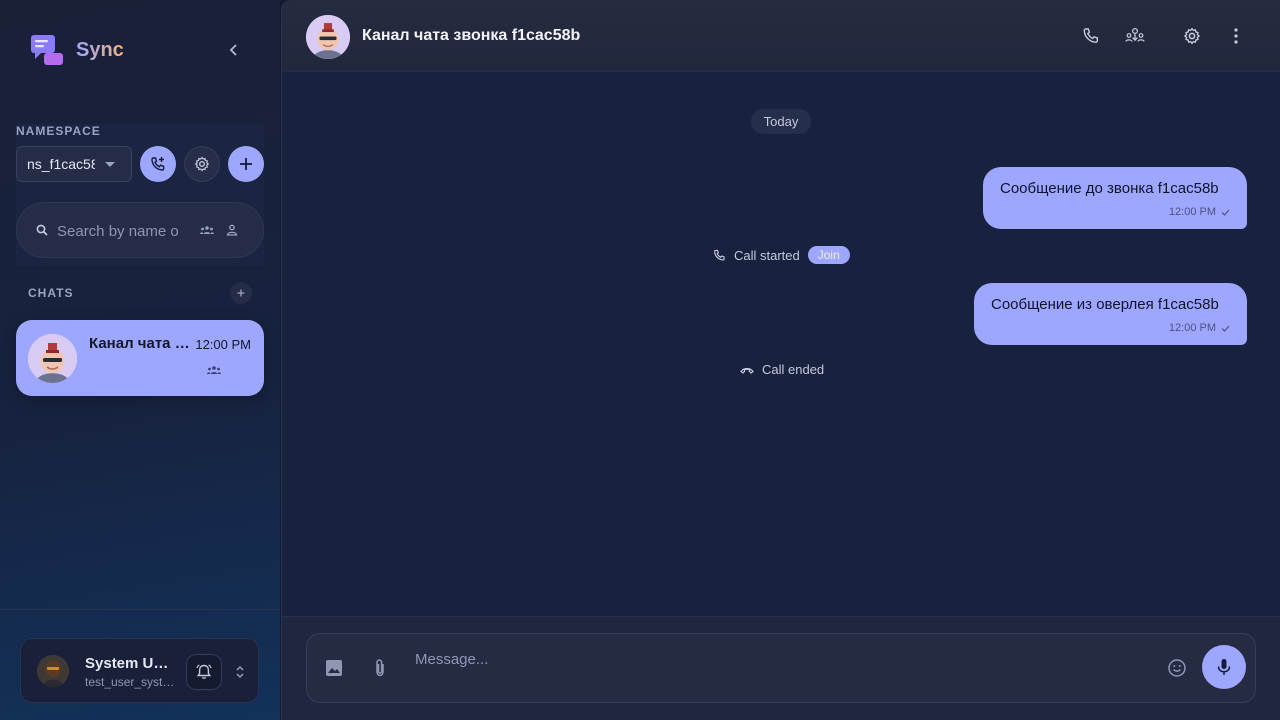 Image resolution: width=1280 pixels, height=720 pixels. I want to click on namespace-select: ns_f1cac58b, so click(74, 164).